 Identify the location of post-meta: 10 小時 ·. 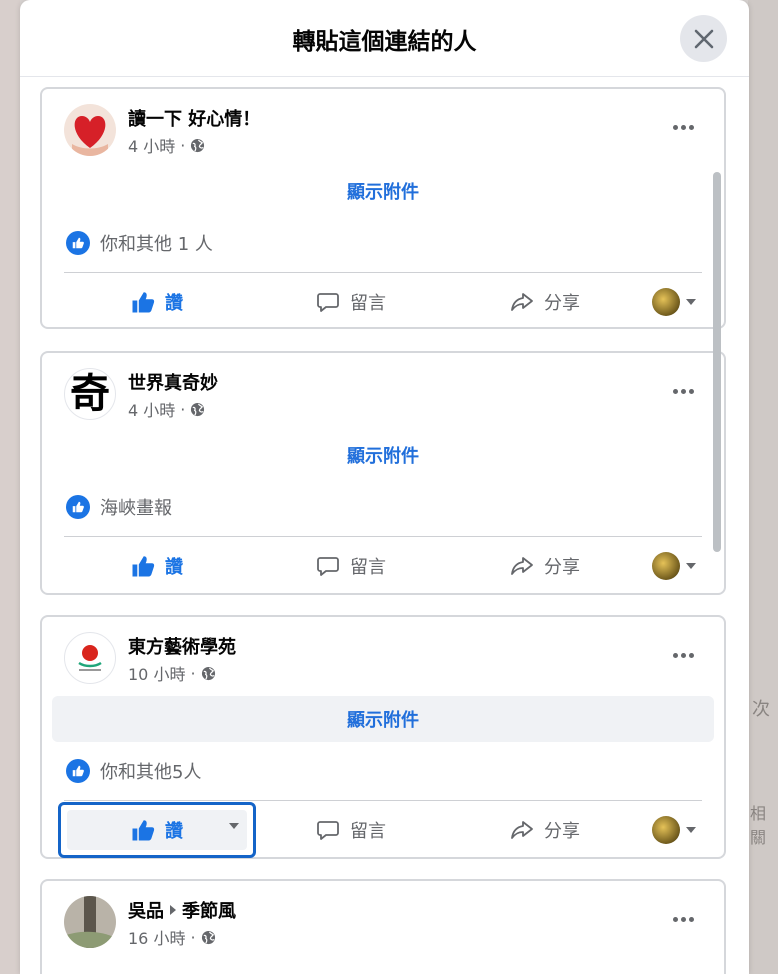
(172, 673).